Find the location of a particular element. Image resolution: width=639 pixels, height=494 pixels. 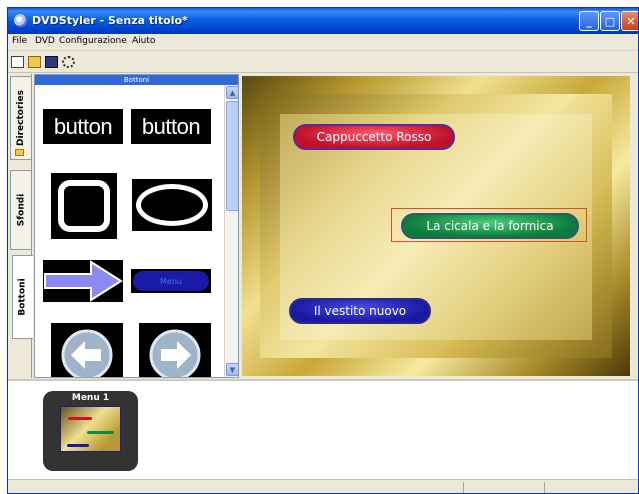

menu-aiuto: Aiuto is located at coordinates (143, 41).